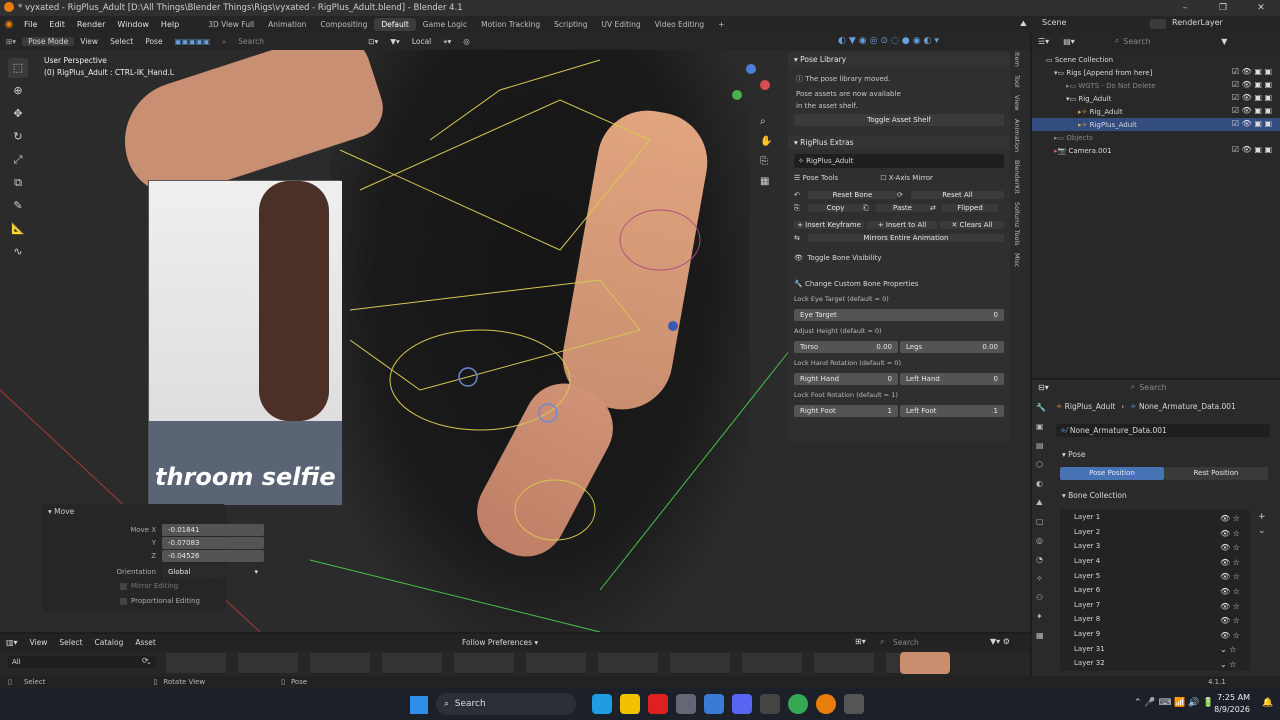 The image size is (1280, 720). What do you see at coordinates (18, 137) in the screenshot?
I see `rotate-tool-icon: ↻` at bounding box center [18, 137].